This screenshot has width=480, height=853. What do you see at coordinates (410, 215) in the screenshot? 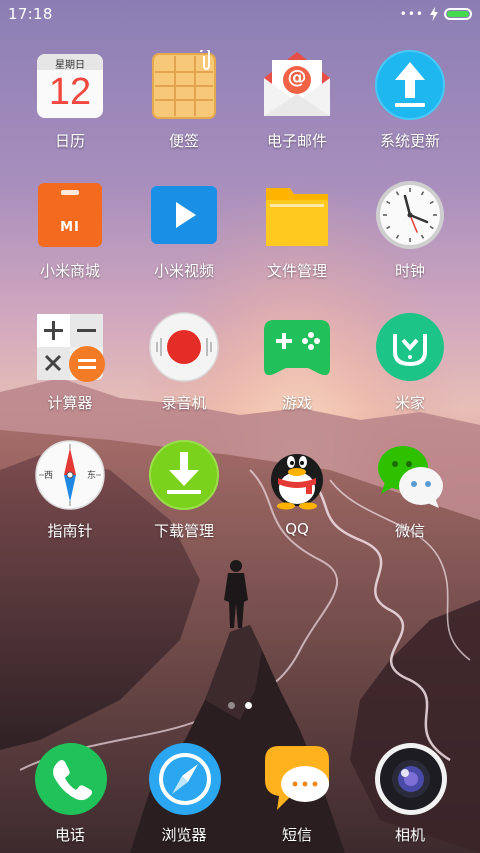
I see `clock-icon` at bounding box center [410, 215].